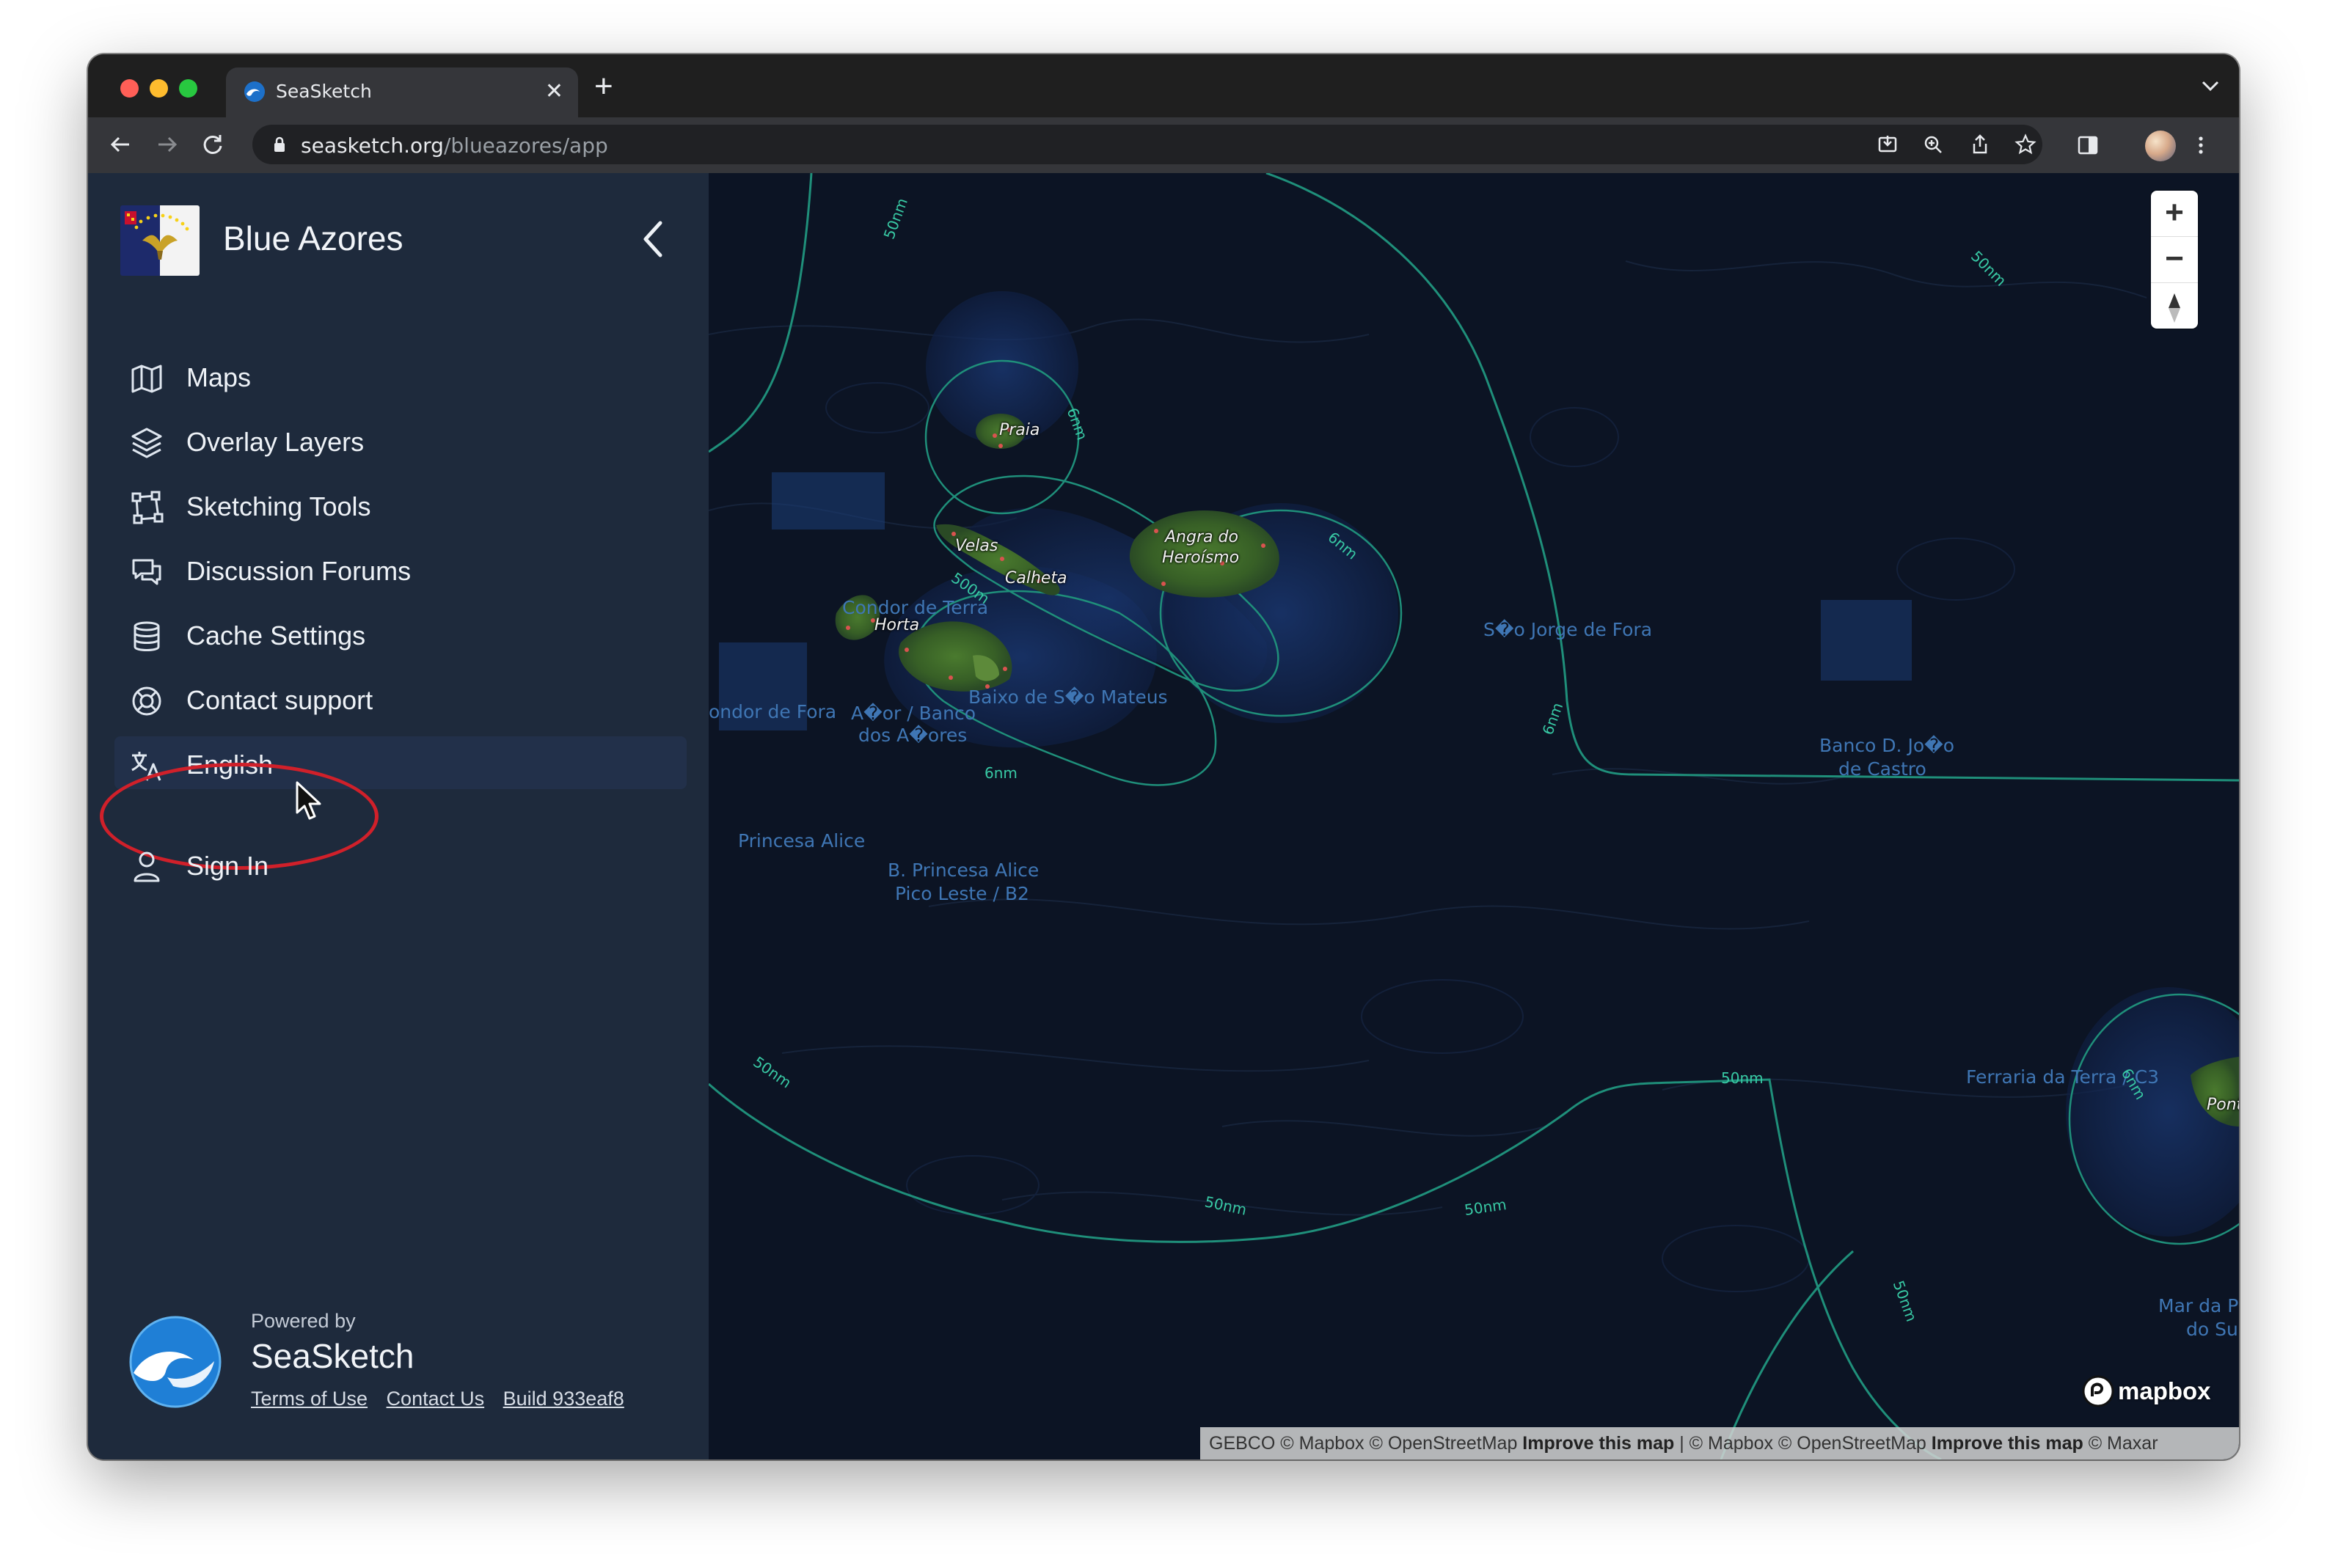  I want to click on nav-label: Cache Settings, so click(276, 635).